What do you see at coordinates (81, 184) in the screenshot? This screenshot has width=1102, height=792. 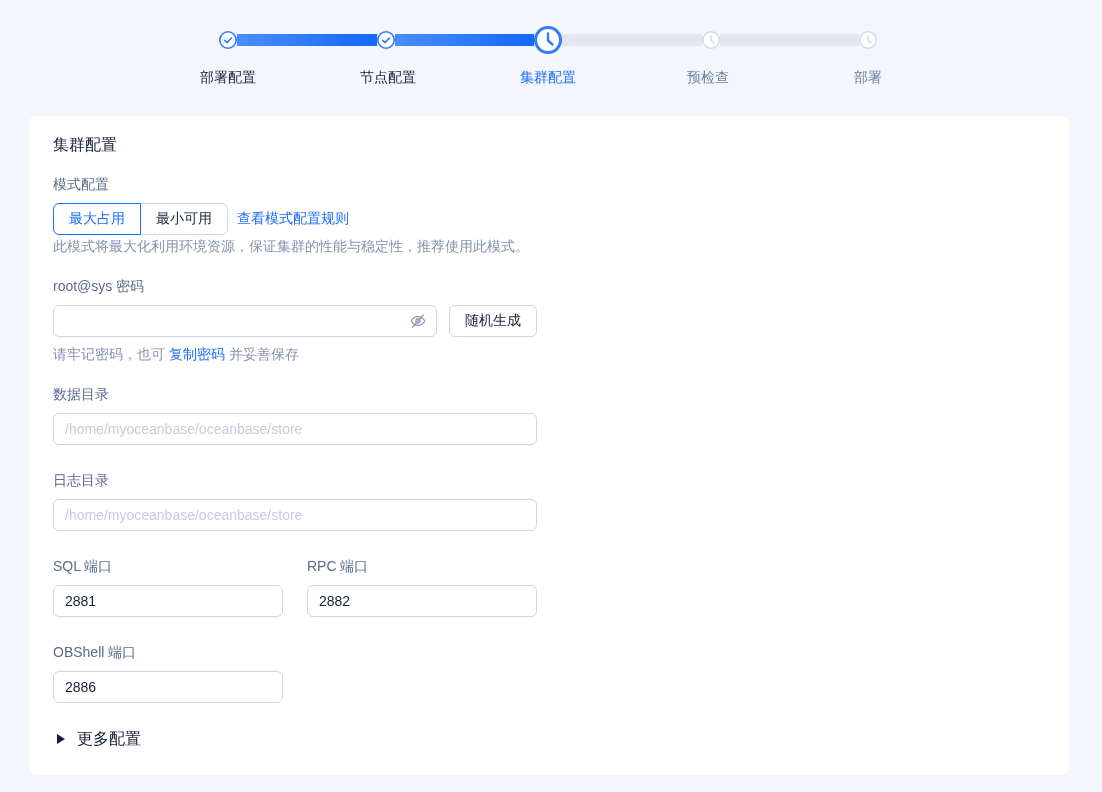 I see `field-label: 模式配置` at bounding box center [81, 184].